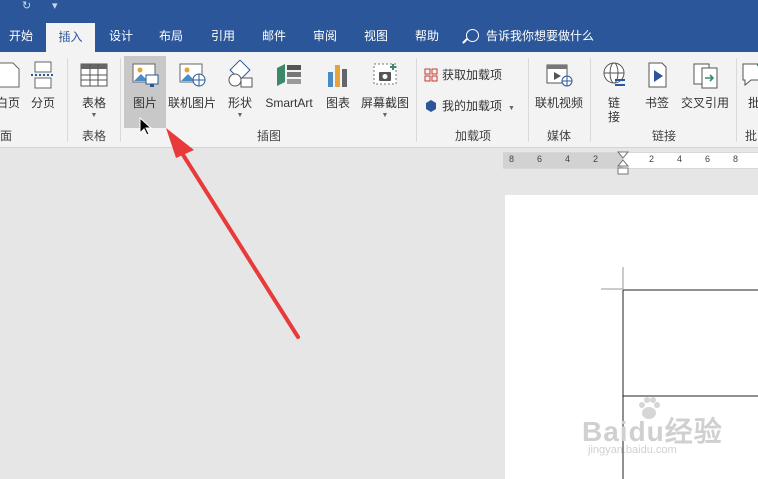 The width and height of the screenshot is (758, 479). Describe the element at coordinates (630, 163) in the screenshot. I see `horizontal-ruler: 8 6 4 2 2 4 6 8` at that location.